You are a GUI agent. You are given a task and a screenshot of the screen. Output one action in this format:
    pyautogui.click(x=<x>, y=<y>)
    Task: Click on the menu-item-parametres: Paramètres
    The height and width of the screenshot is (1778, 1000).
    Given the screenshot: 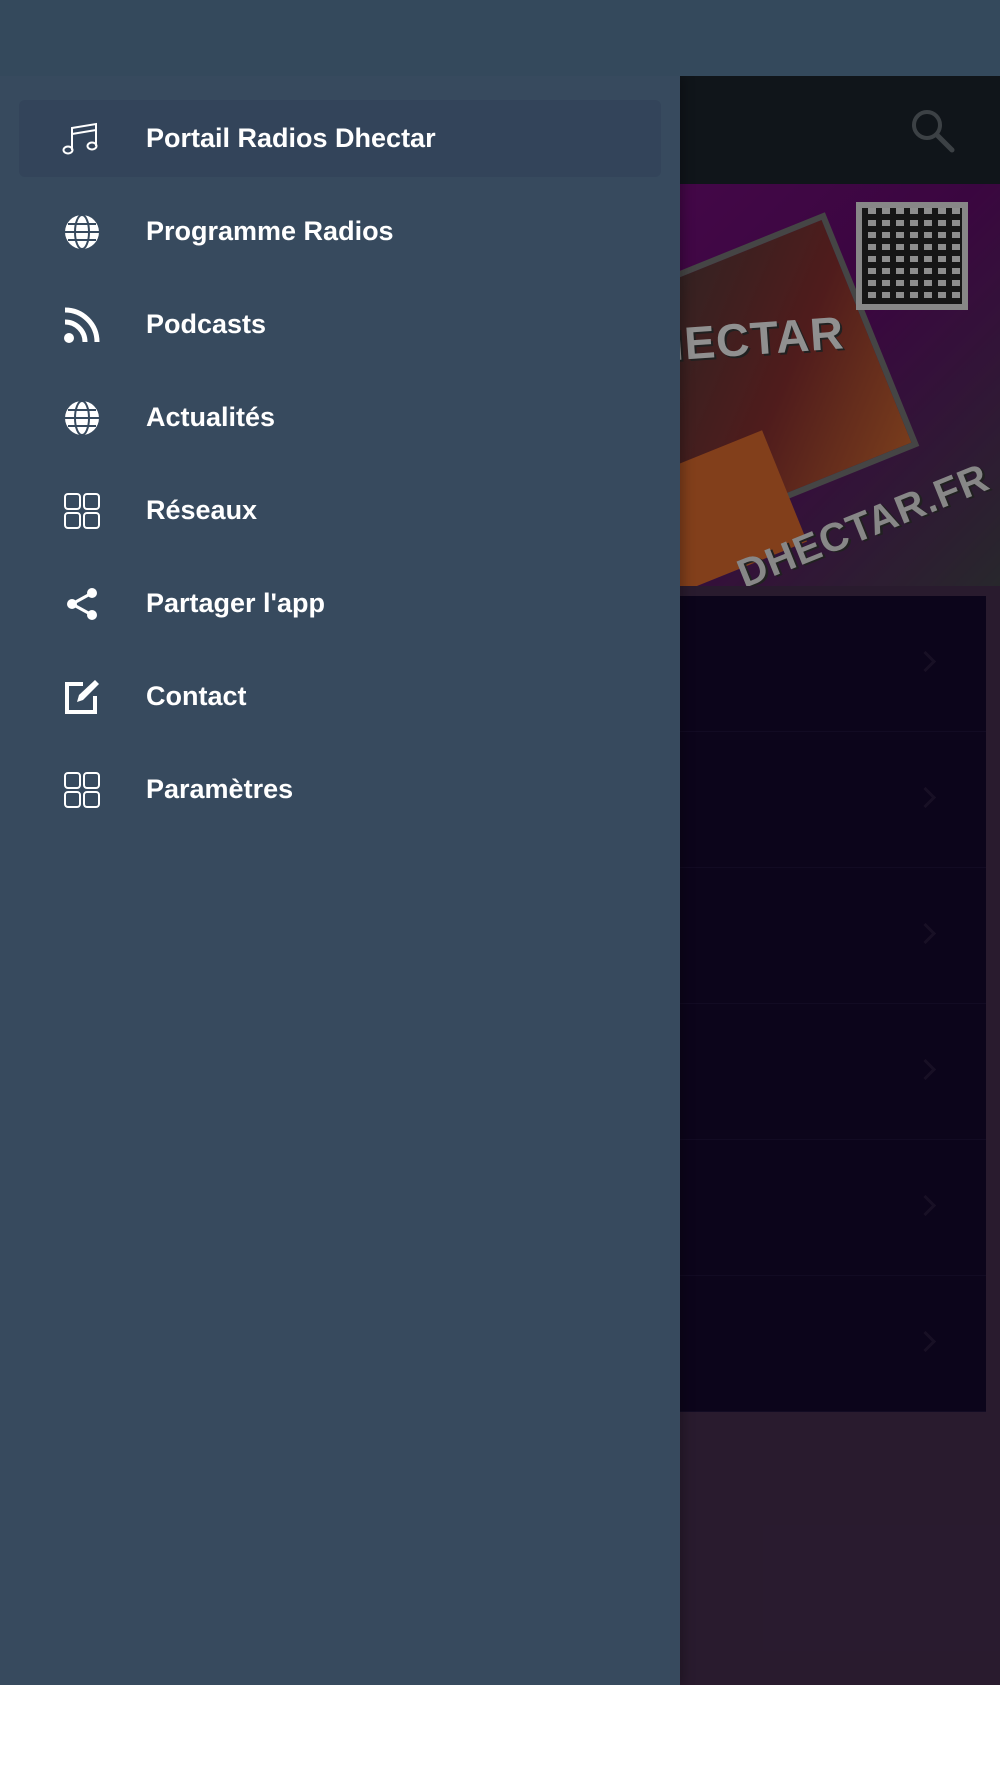 What is the action you would take?
    pyautogui.click(x=340, y=789)
    